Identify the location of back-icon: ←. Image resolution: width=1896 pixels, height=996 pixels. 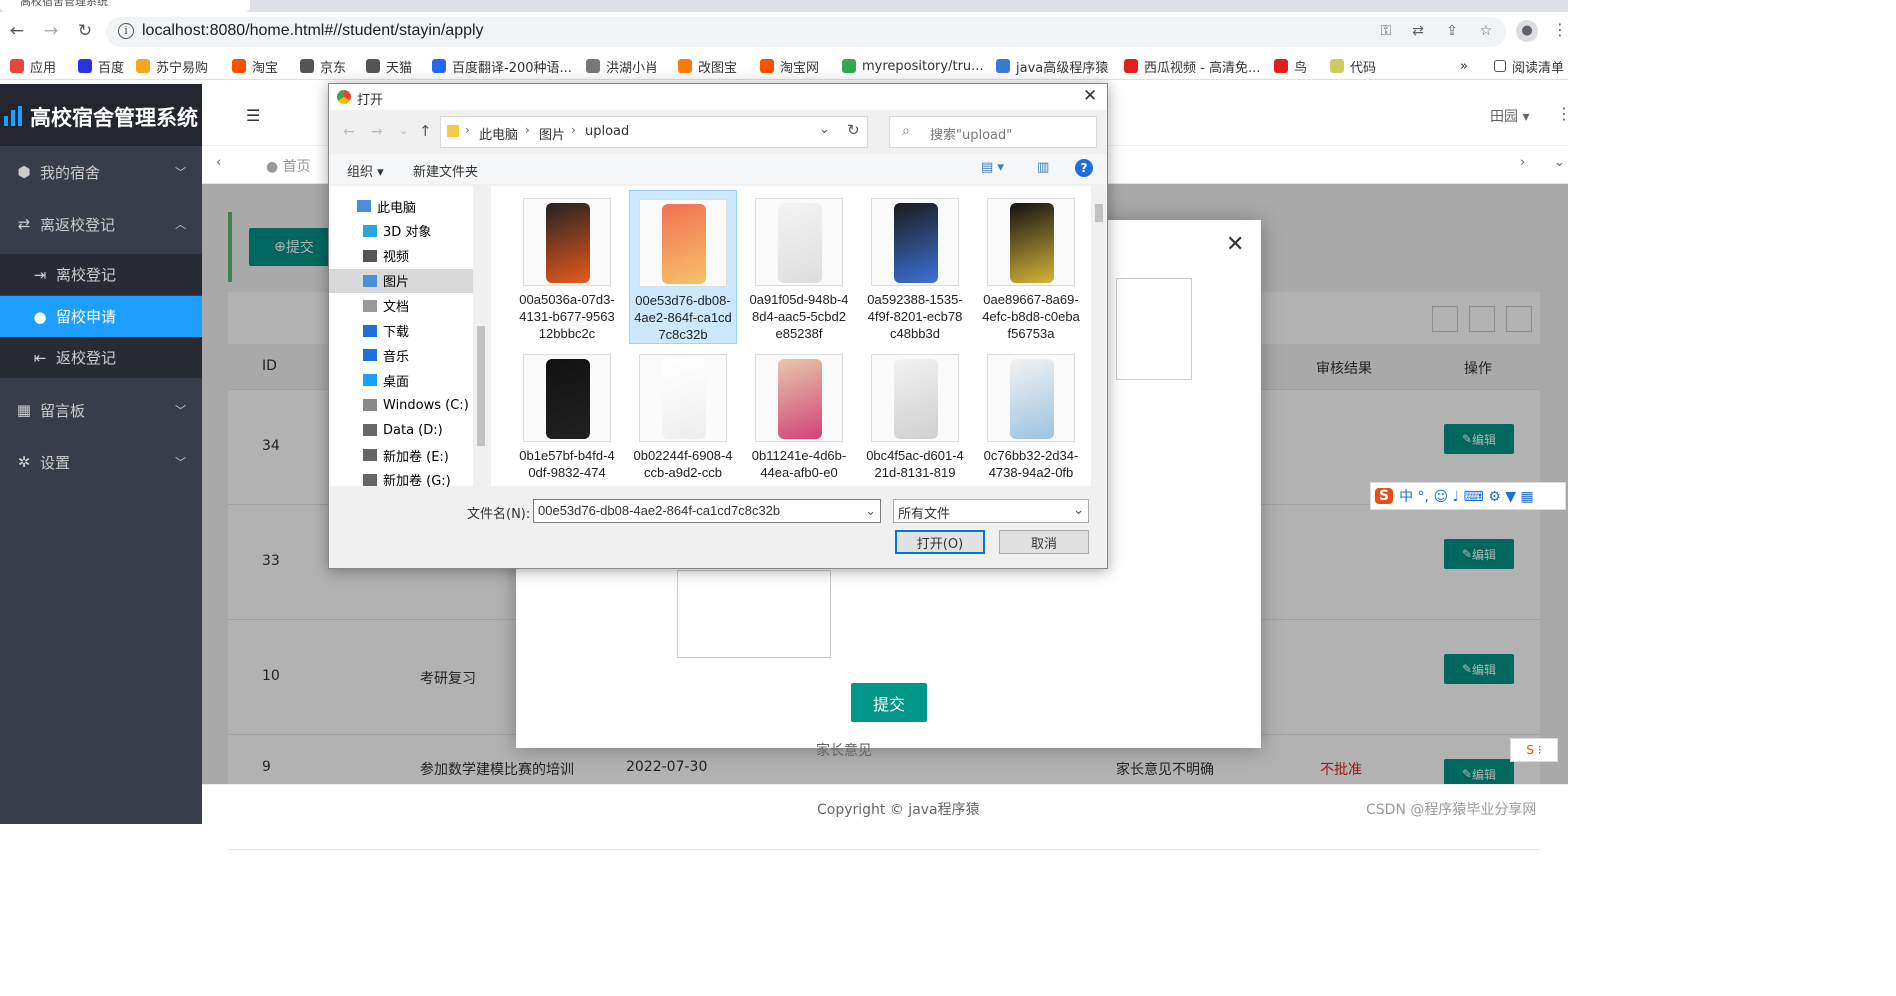
(17, 31).